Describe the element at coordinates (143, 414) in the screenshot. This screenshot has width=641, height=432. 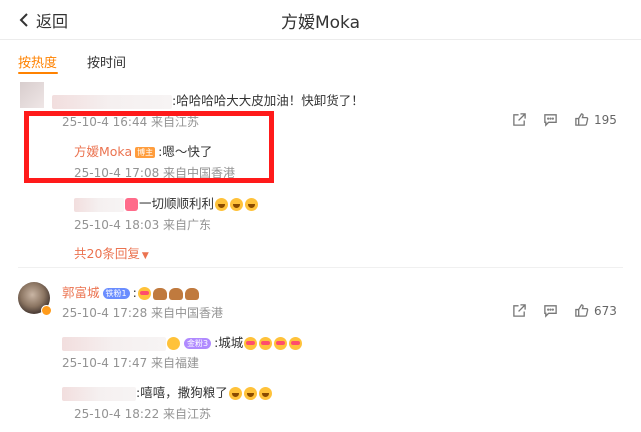
I see `reply-meta: 25-10-4 18:22 来自江苏` at that location.